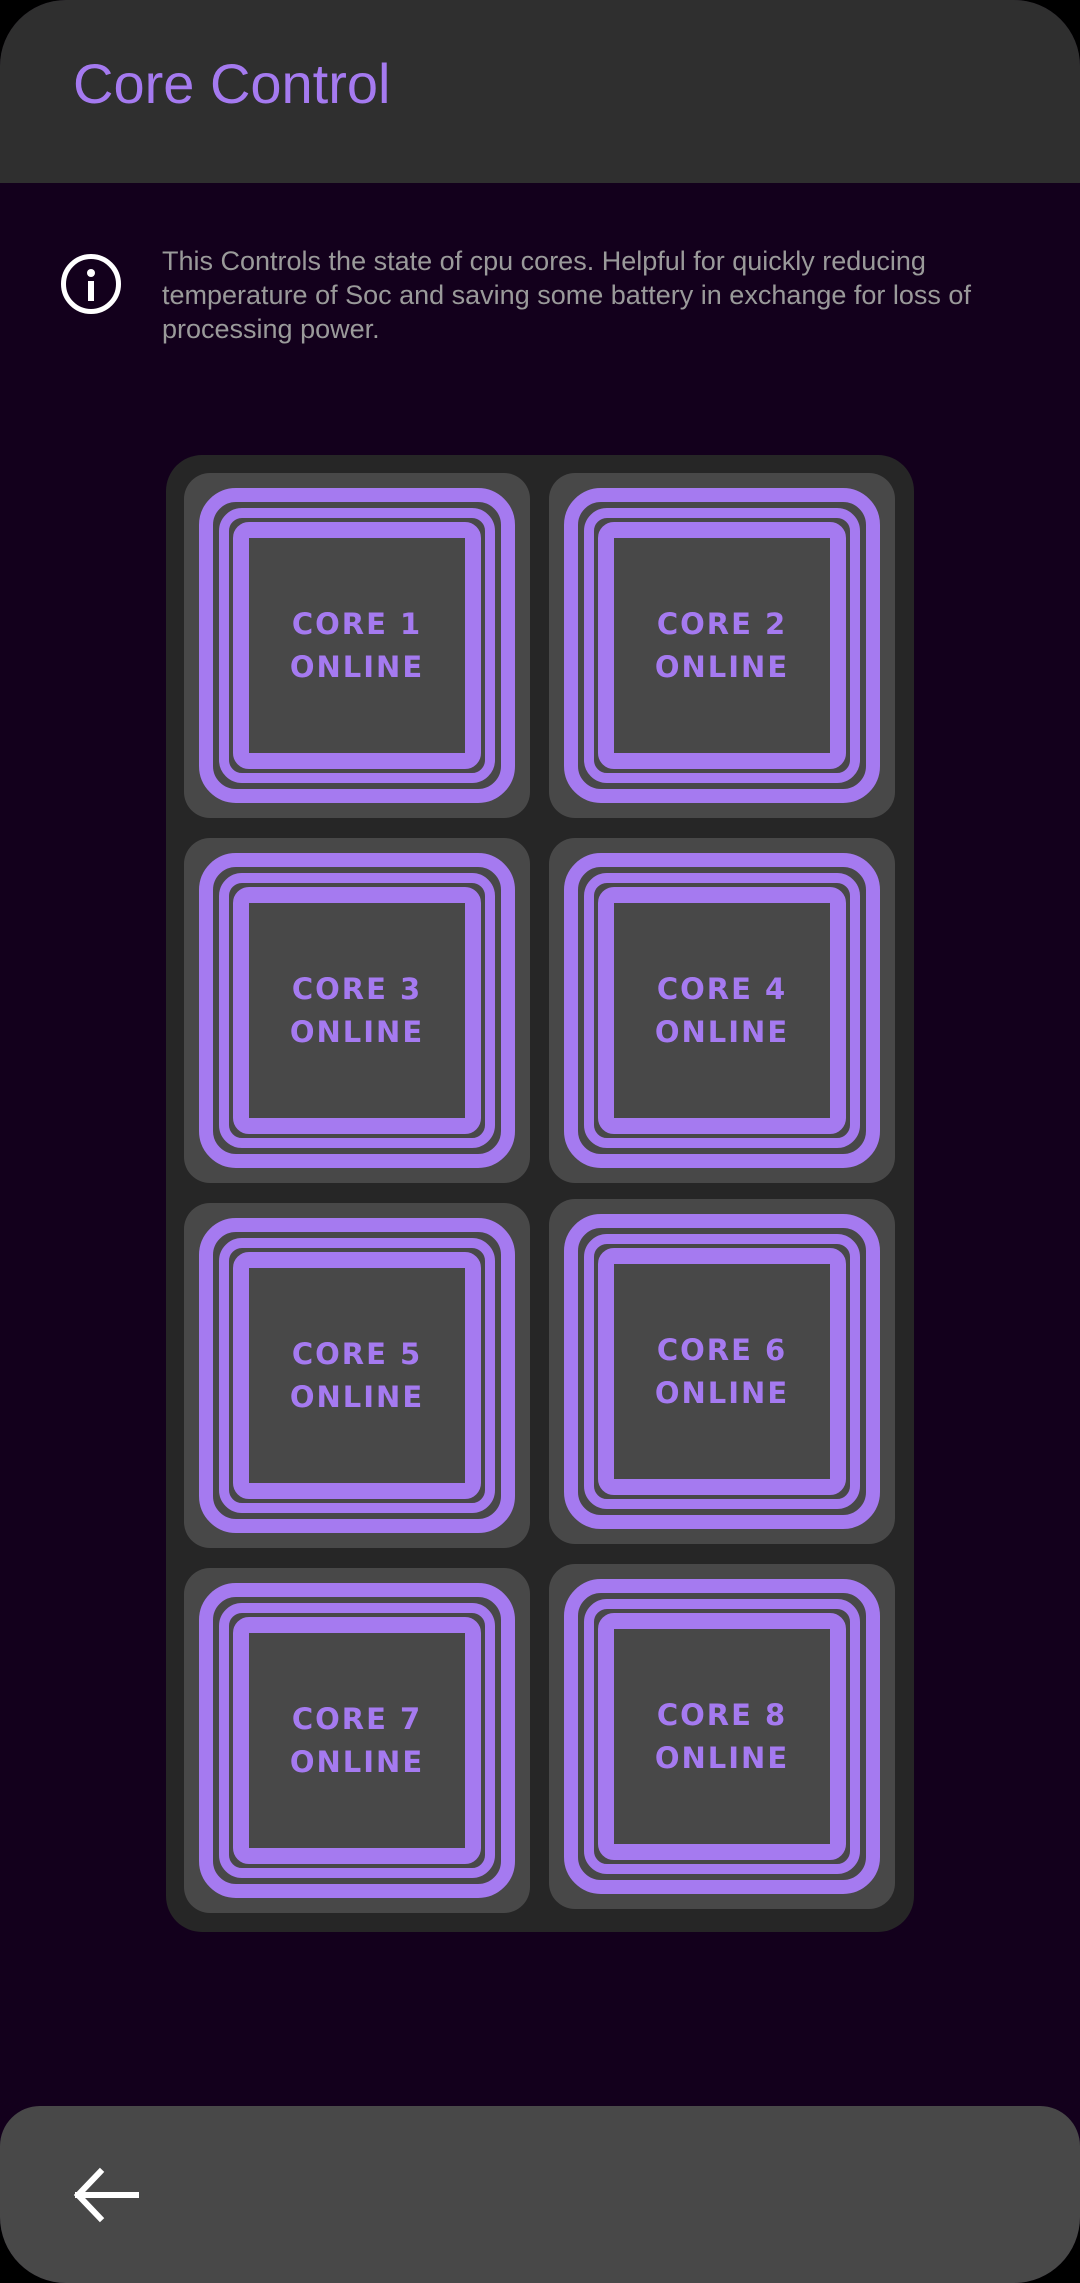 Image resolution: width=1080 pixels, height=2283 pixels. What do you see at coordinates (722, 988) in the screenshot?
I see `core-name: CORE 4` at bounding box center [722, 988].